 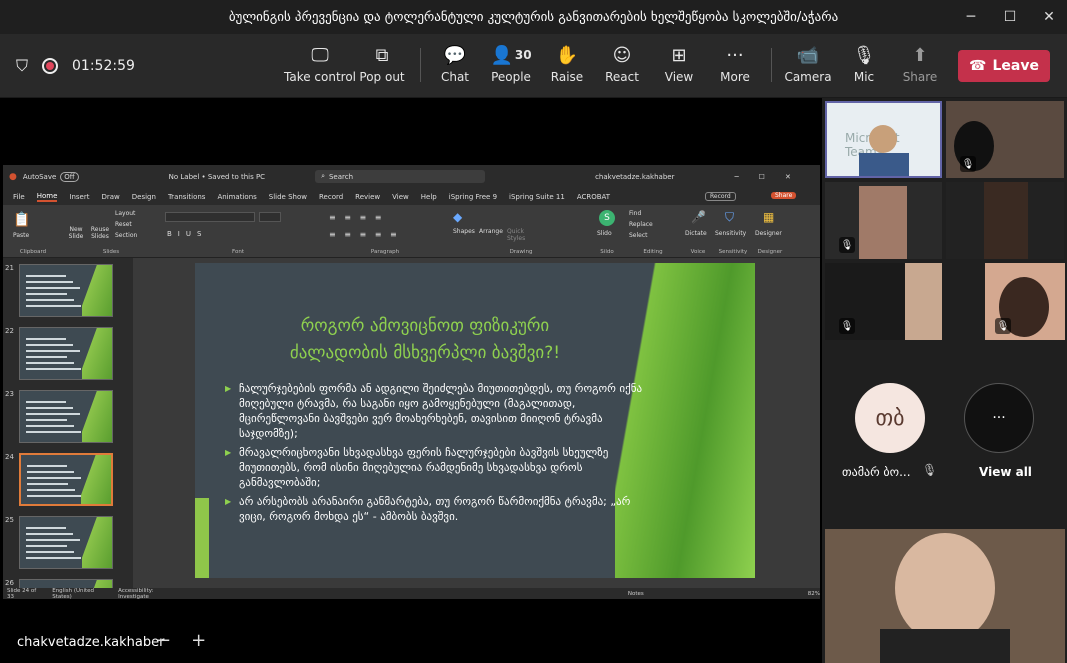 I want to click on ppt-tab: Insert, so click(x=79, y=197).